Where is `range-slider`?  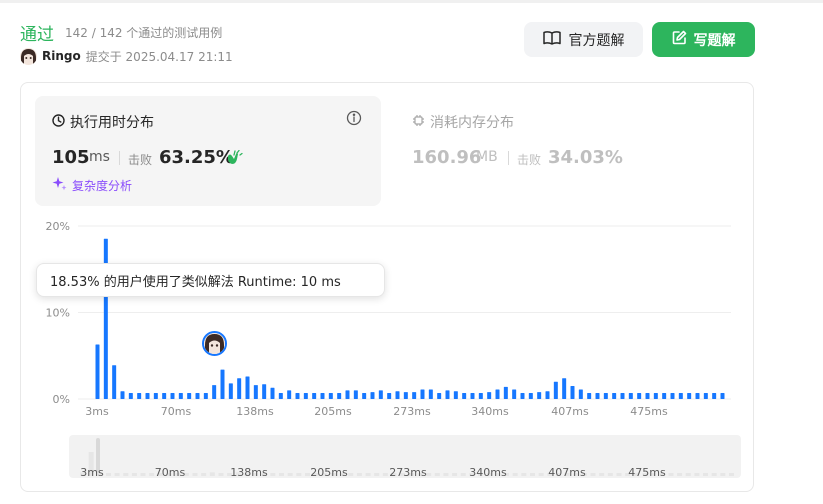 range-slider is located at coordinates (405, 456).